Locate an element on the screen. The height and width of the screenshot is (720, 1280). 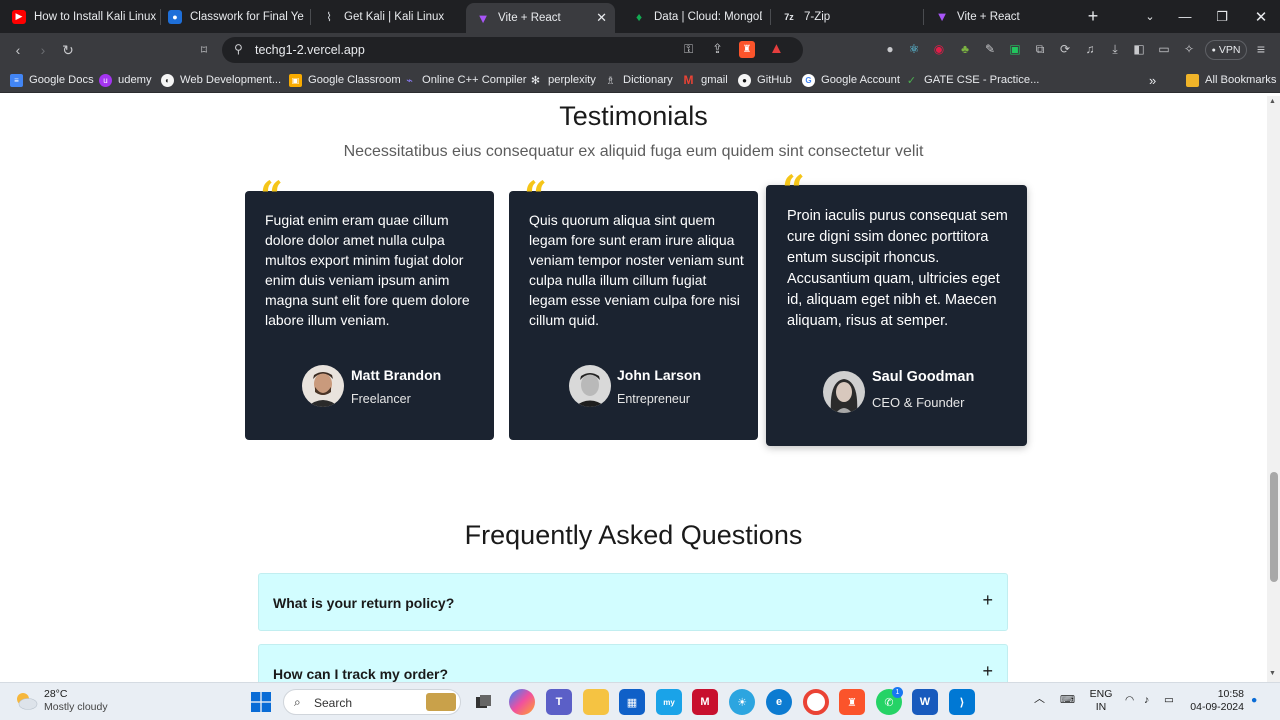
share-icon: ⇪ is located at coordinates (717, 49).